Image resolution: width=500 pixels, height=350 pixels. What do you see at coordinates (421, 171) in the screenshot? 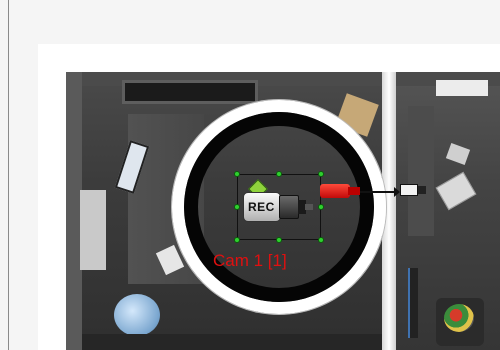
I see `bookshelf` at bounding box center [421, 171].